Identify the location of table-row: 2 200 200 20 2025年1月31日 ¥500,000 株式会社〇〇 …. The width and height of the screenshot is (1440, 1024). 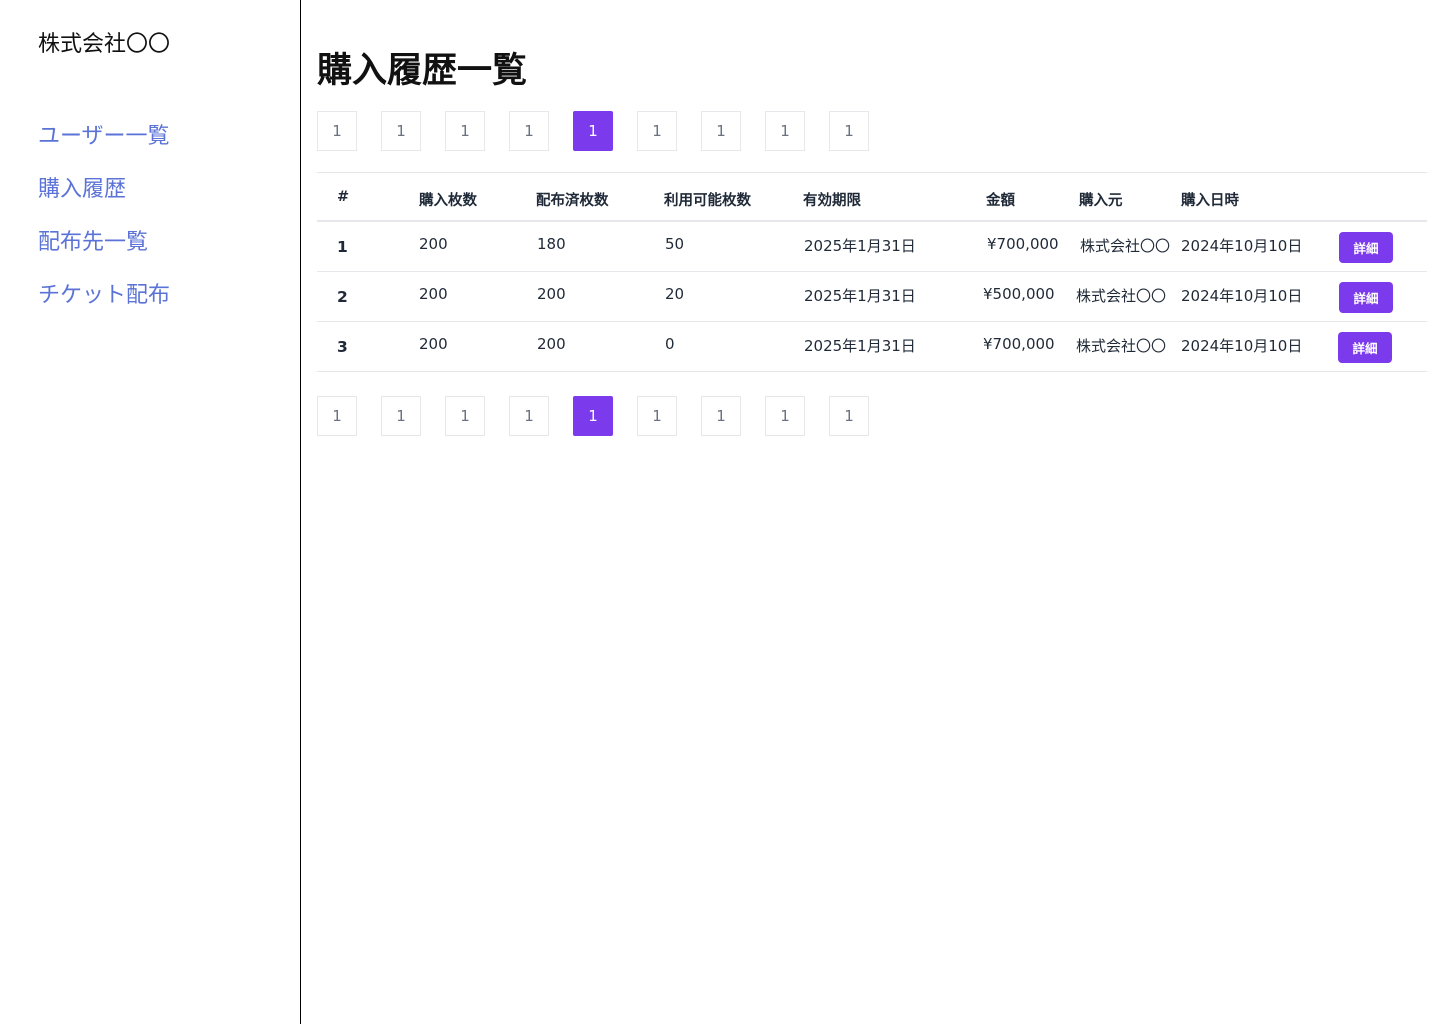
(872, 297).